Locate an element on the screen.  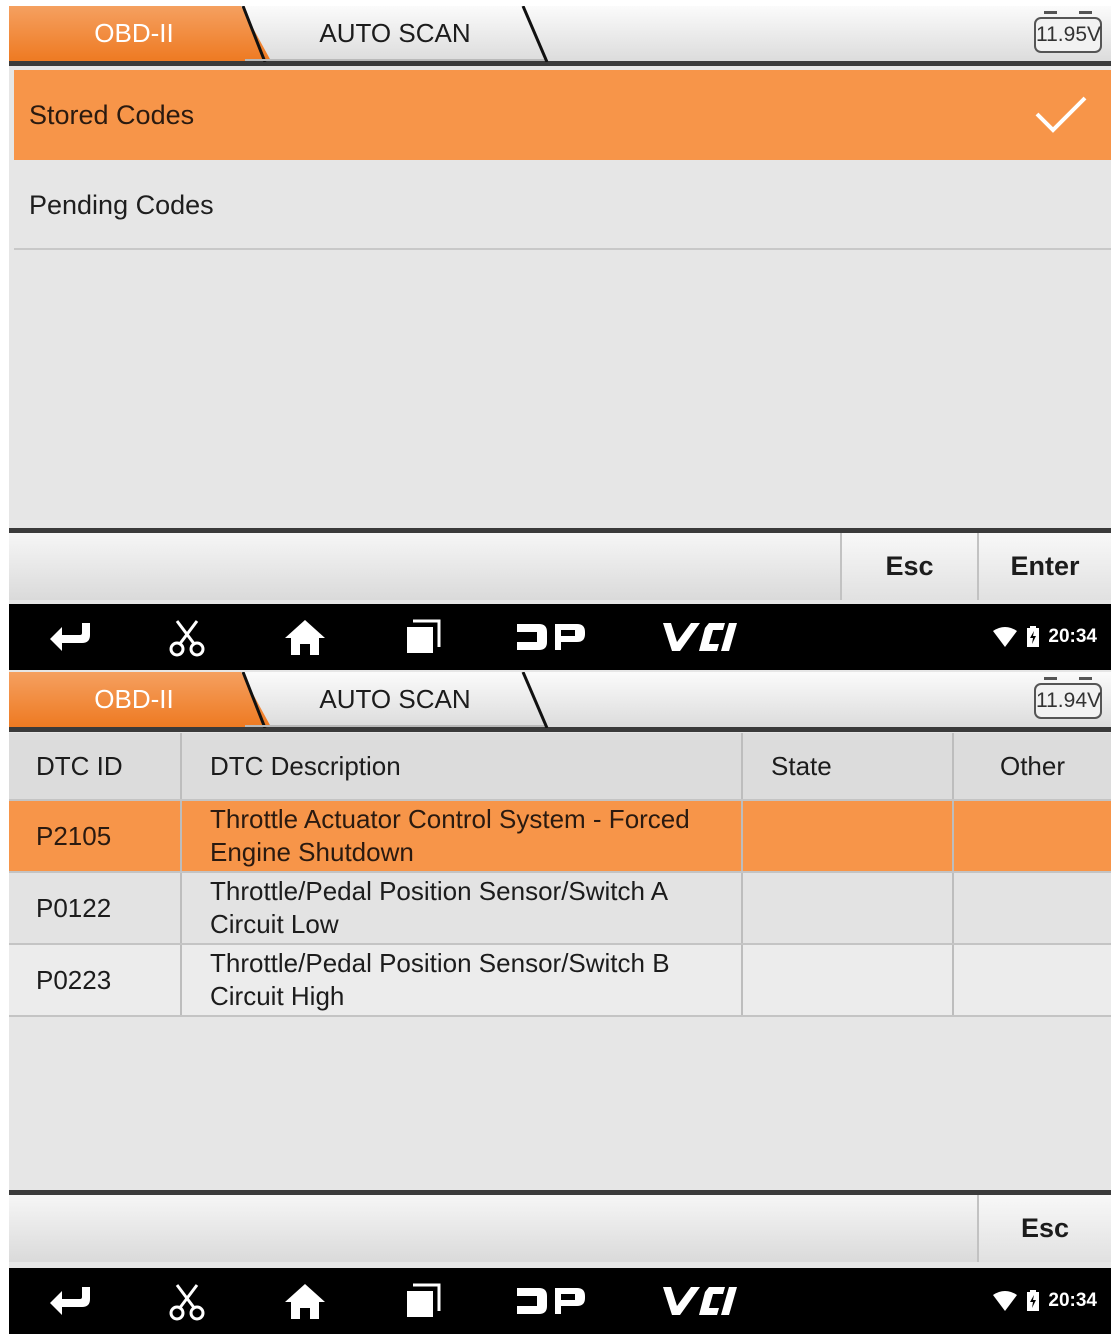
list-item-label: Pending Codes is located at coordinates (121, 205).